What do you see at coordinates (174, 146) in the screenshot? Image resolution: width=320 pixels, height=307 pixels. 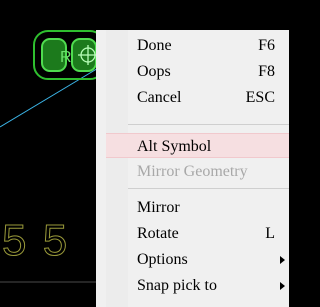 I see `menu-item-label: Alt Symbol` at bounding box center [174, 146].